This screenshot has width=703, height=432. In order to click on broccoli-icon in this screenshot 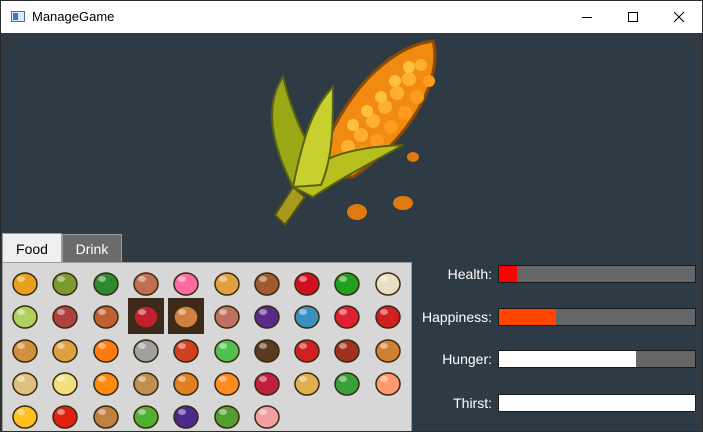, I will do `click(347, 384)`.